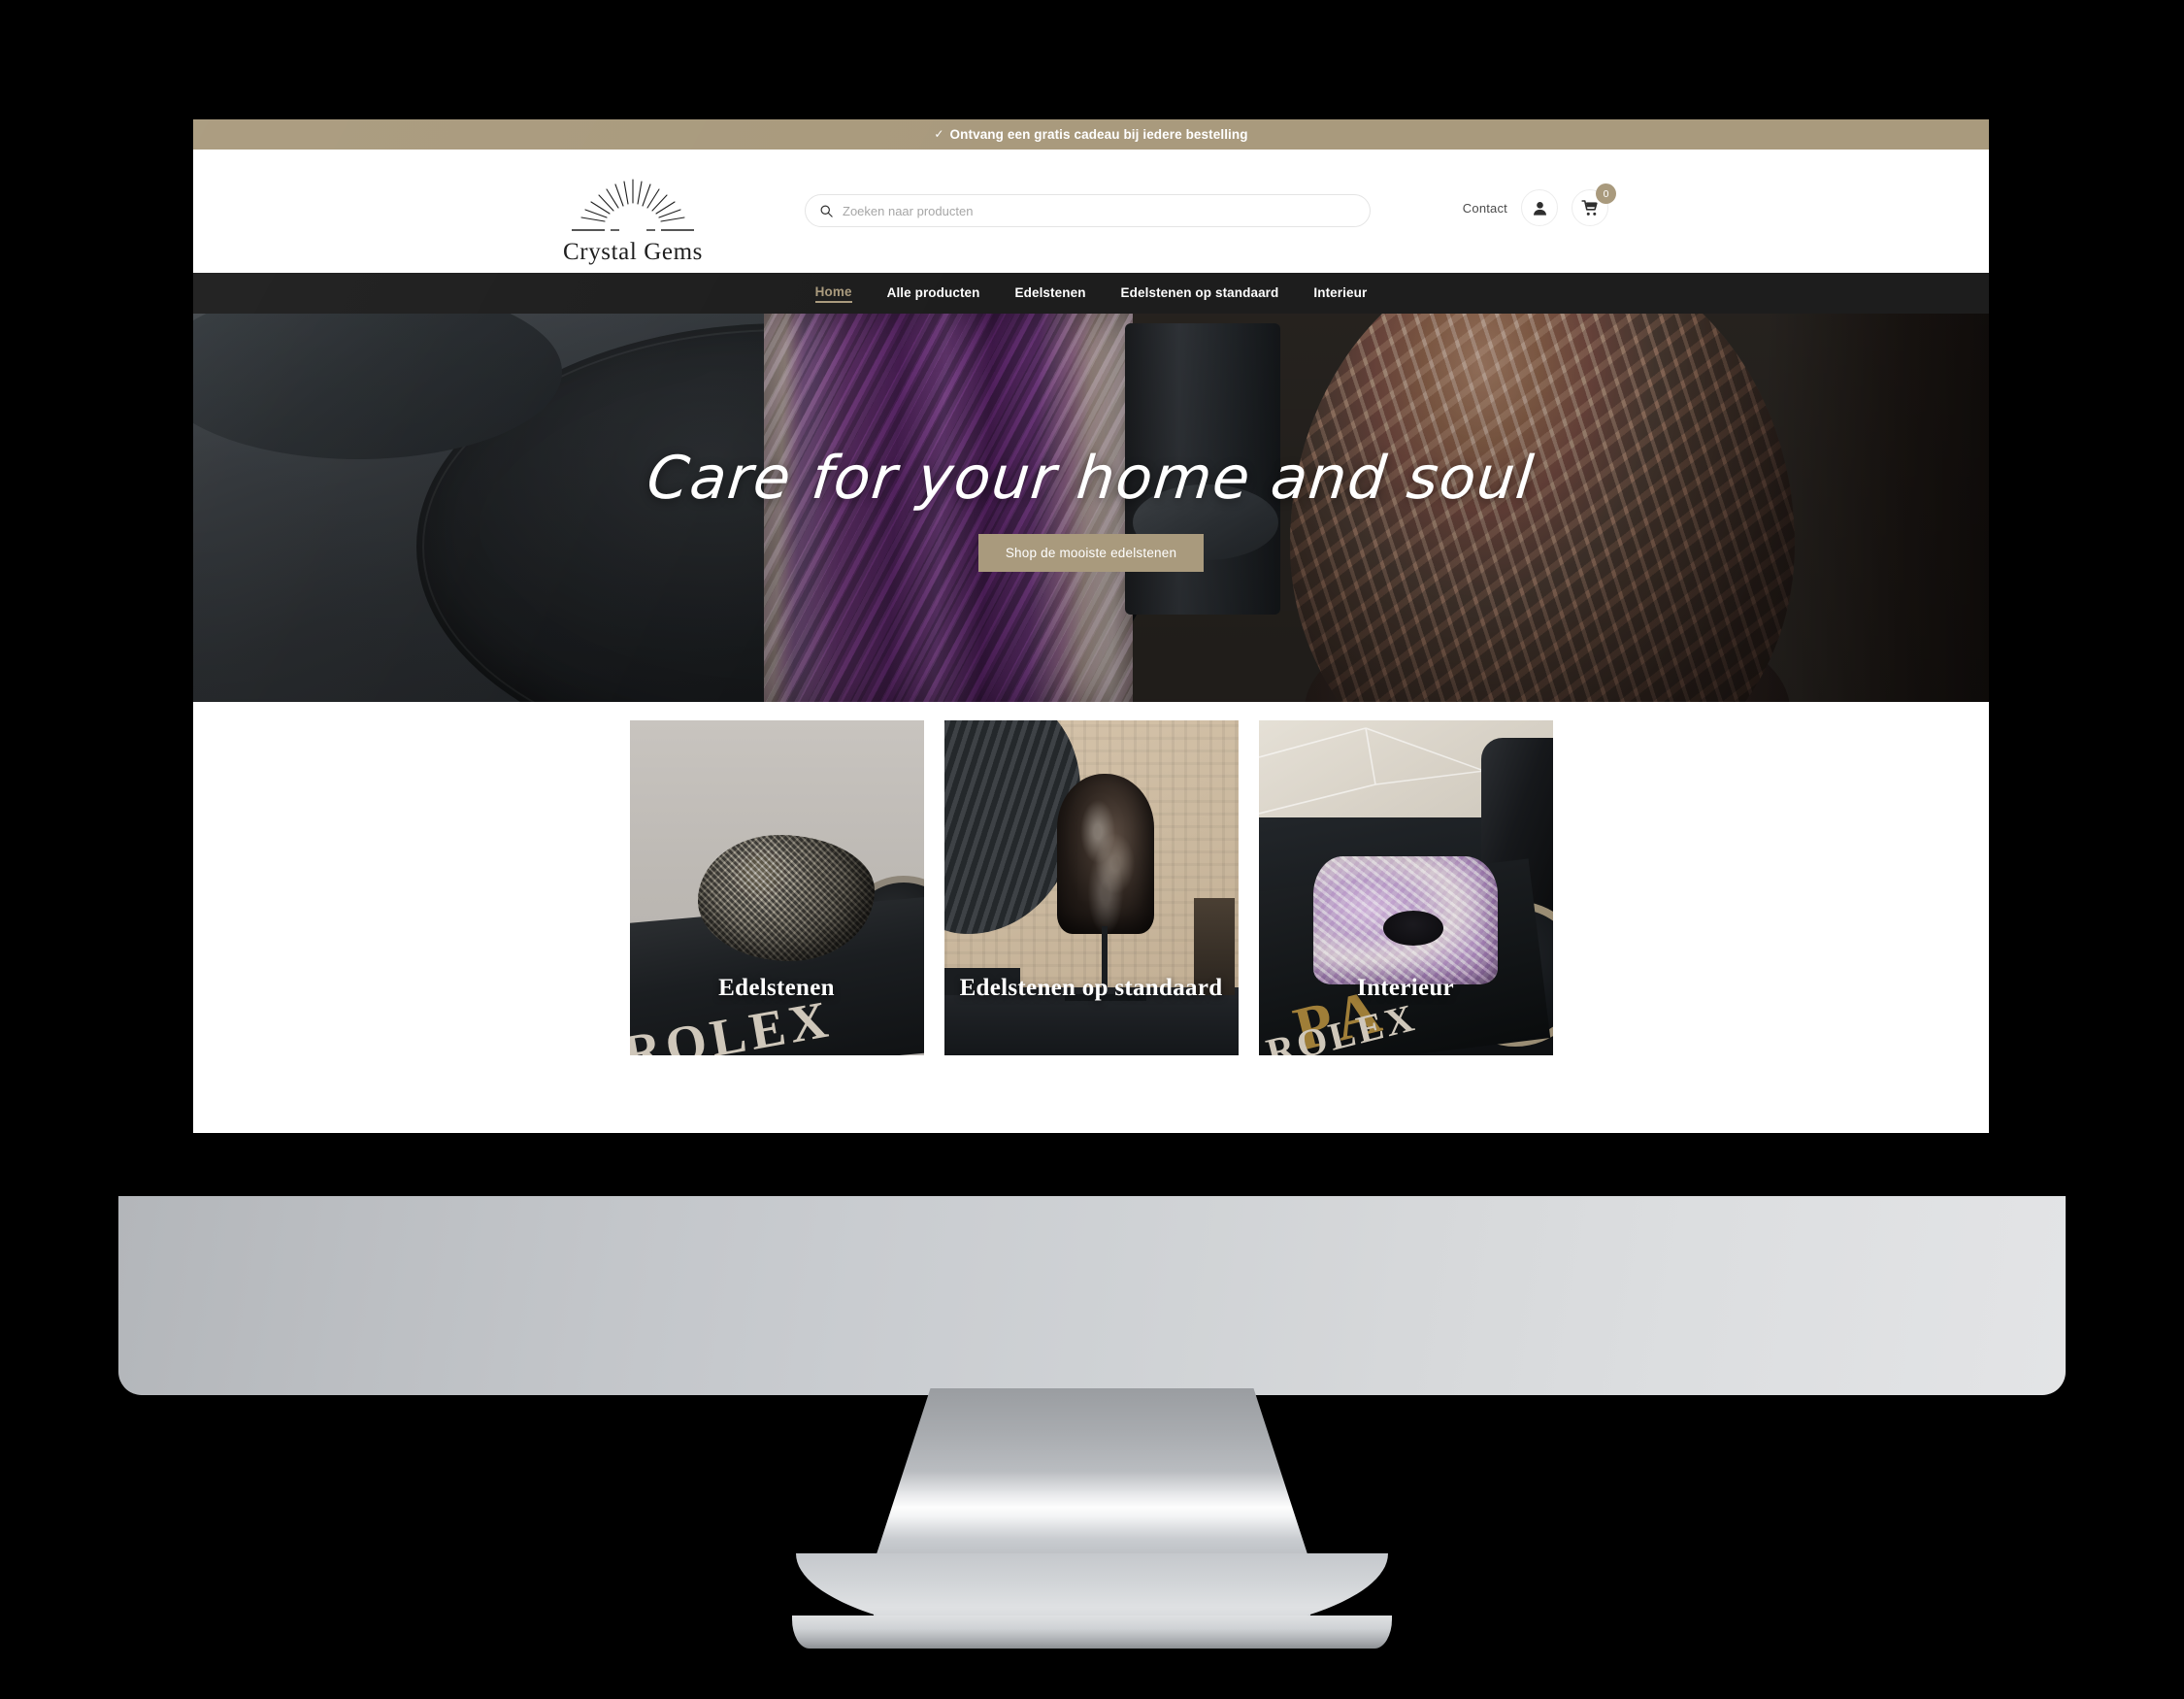 This screenshot has width=2184, height=1699. Describe the element at coordinates (776, 988) in the screenshot. I see `category-label-edelstenen: Edelstenen` at that location.